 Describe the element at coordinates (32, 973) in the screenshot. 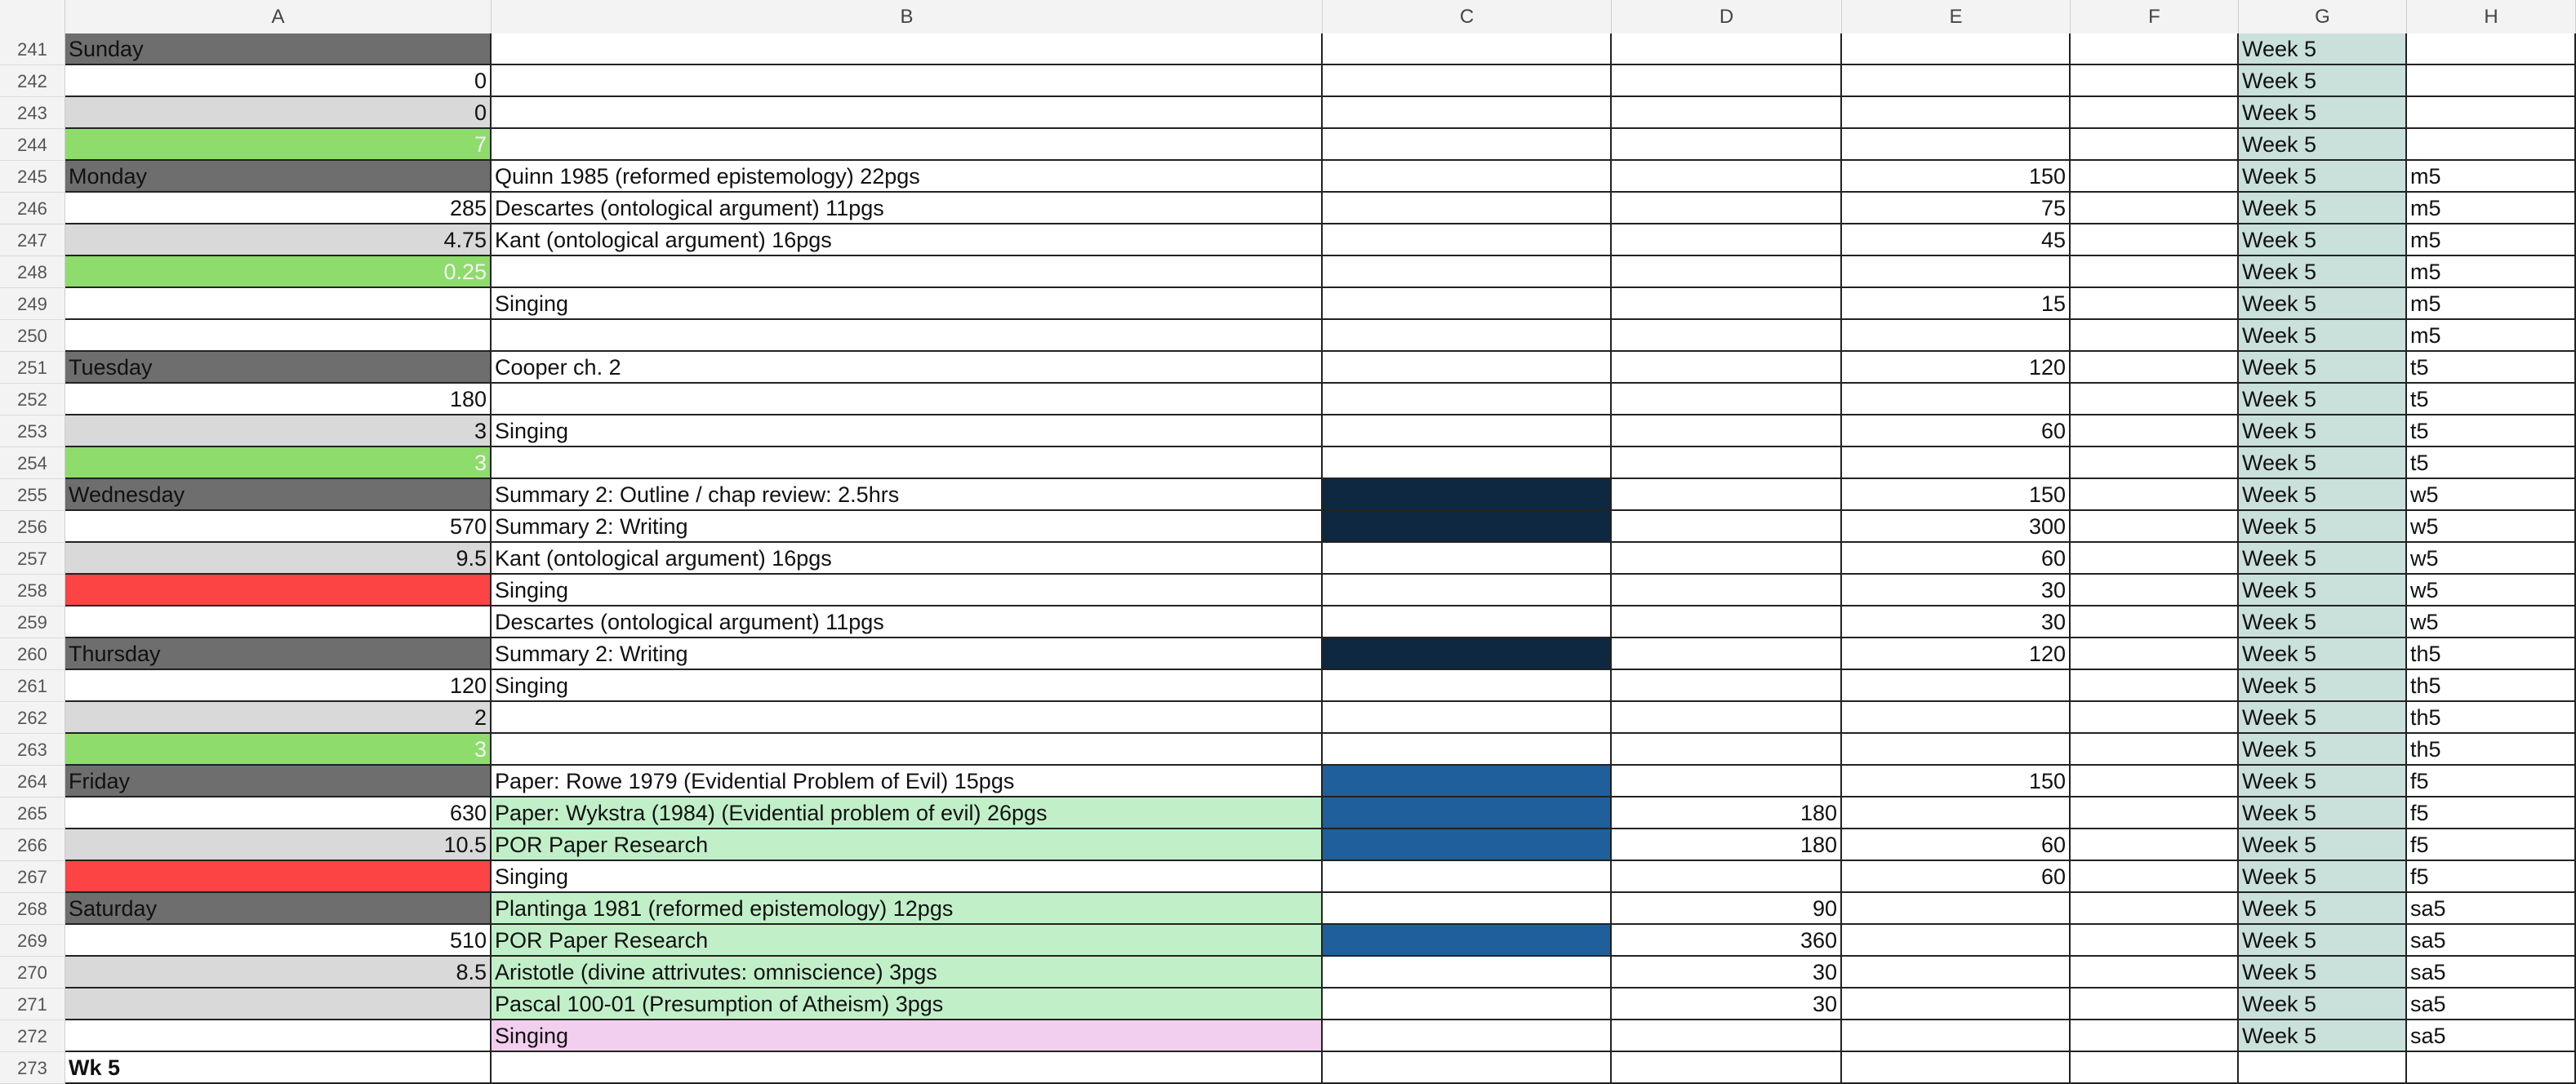

I see `row-number: 270` at that location.